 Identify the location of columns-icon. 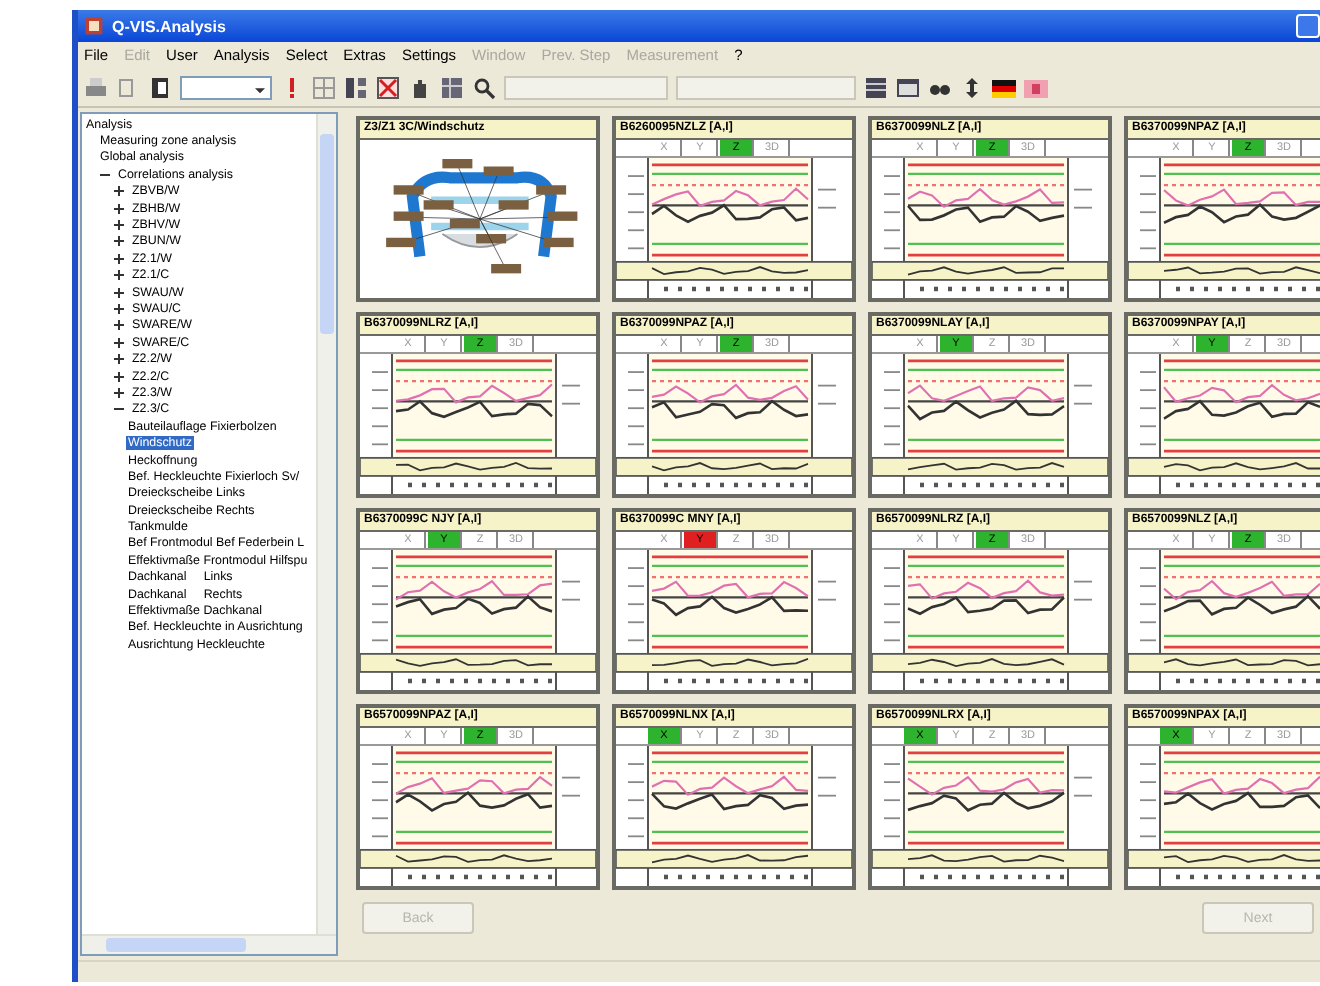
(356, 87).